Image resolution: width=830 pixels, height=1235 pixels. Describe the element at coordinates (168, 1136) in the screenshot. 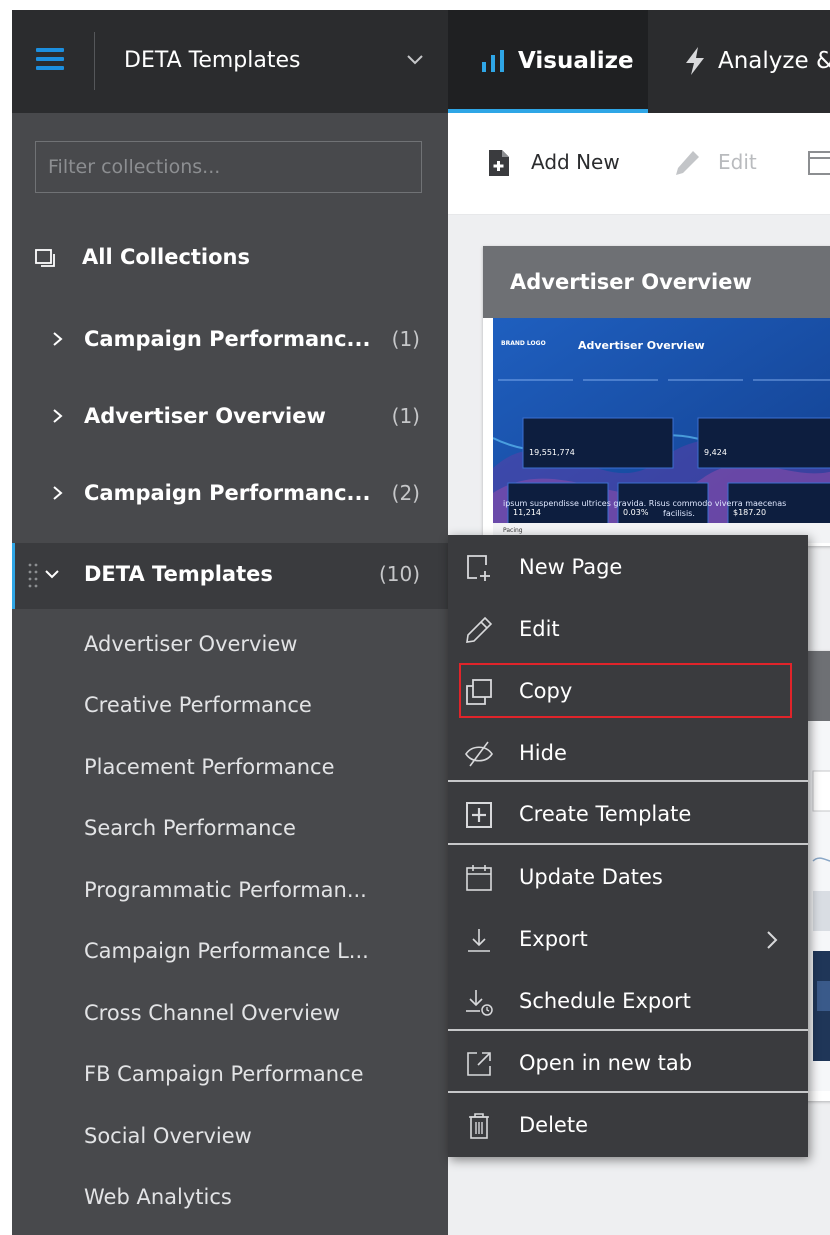

I see `page-item: Social Overview` at that location.